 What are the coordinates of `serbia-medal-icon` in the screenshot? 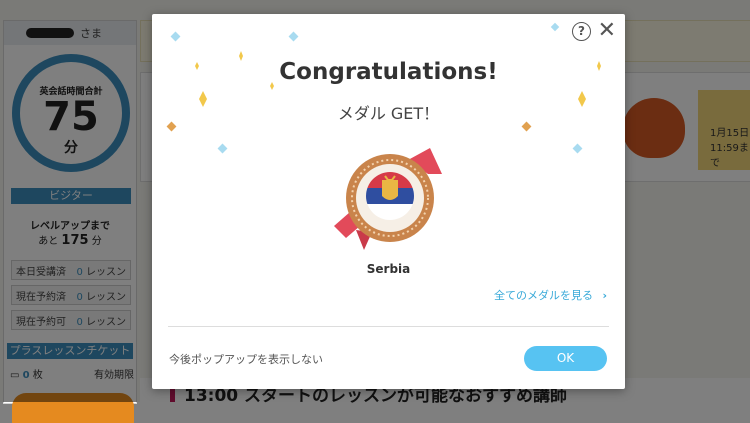 It's located at (388, 199).